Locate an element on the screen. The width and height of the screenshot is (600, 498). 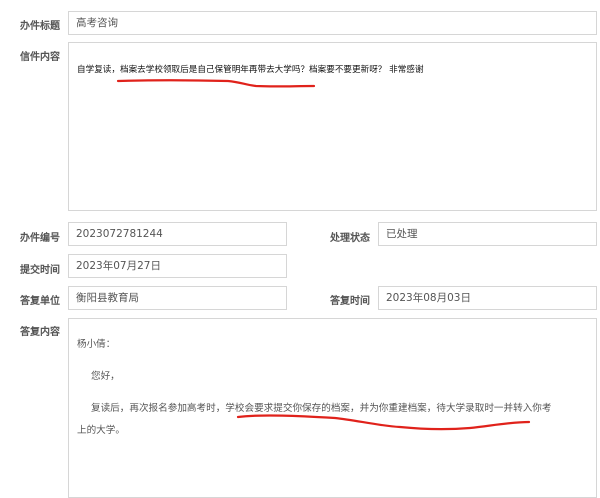
case-number-label: 办件编号 is located at coordinates (40, 238).